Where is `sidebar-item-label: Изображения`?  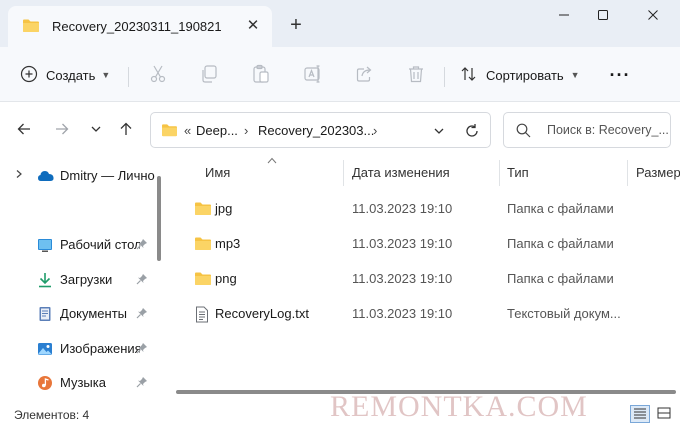 sidebar-item-label: Изображения is located at coordinates (100, 348).